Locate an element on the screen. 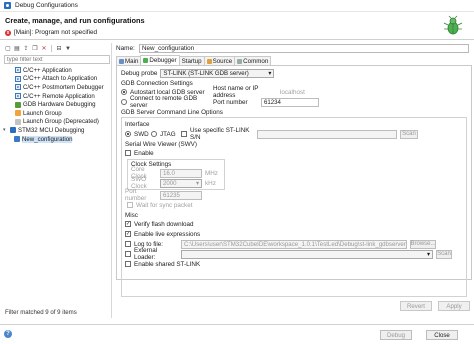  live-expr-checkbox is located at coordinates (128, 234).